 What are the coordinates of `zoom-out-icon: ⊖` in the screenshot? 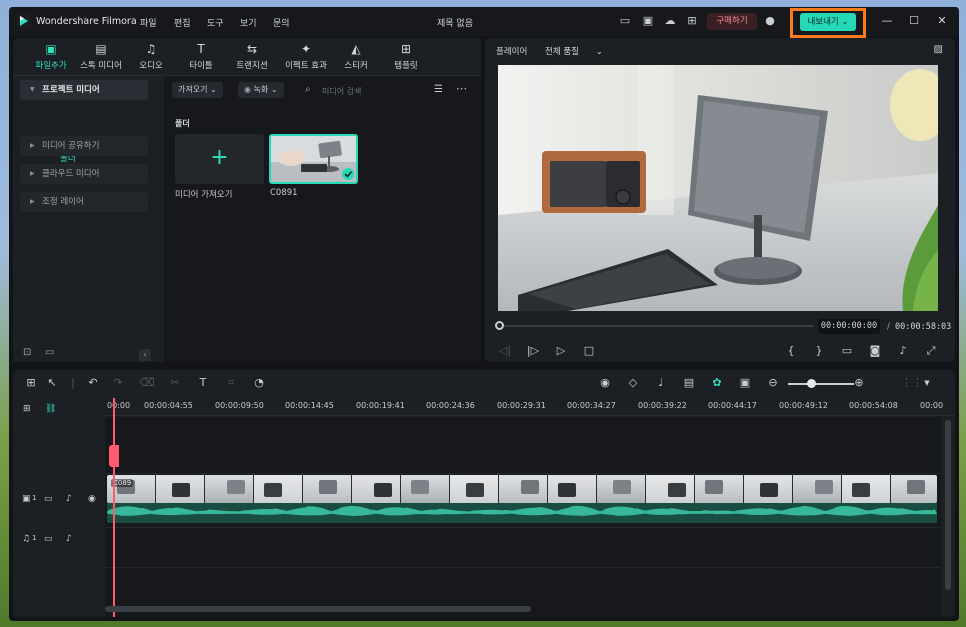 It's located at (773, 382).